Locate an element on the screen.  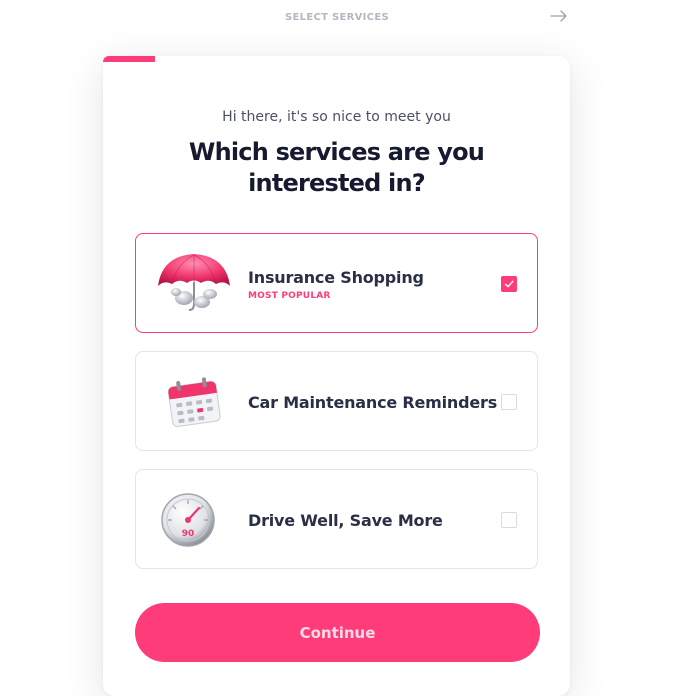
checkbox-insurance-shopping is located at coordinates (509, 284).